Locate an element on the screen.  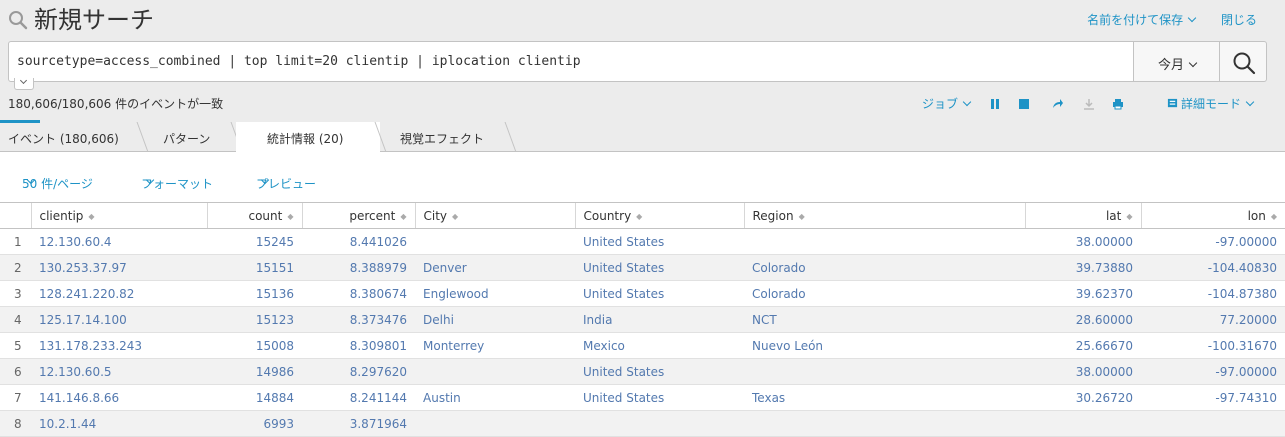
cell-city: Monterrey is located at coordinates (495, 345).